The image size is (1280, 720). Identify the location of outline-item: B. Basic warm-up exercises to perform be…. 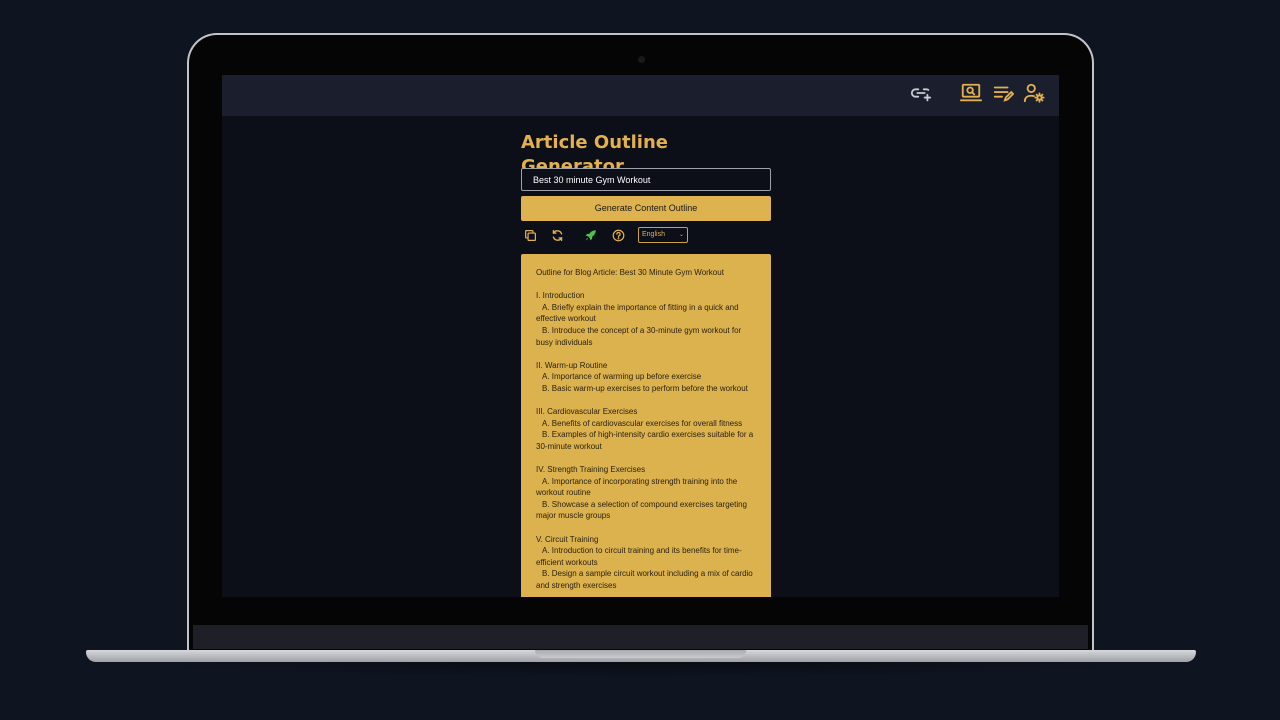
(645, 388).